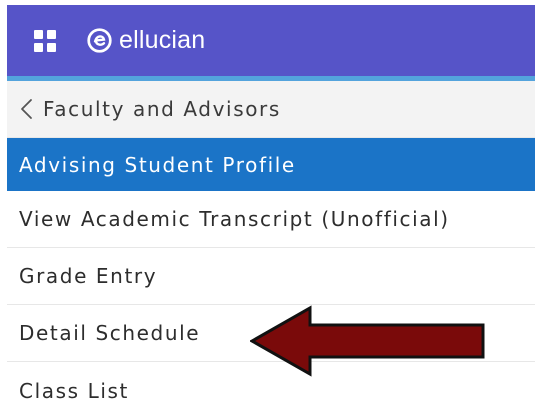  I want to click on chevron-left-icon, so click(26, 109).